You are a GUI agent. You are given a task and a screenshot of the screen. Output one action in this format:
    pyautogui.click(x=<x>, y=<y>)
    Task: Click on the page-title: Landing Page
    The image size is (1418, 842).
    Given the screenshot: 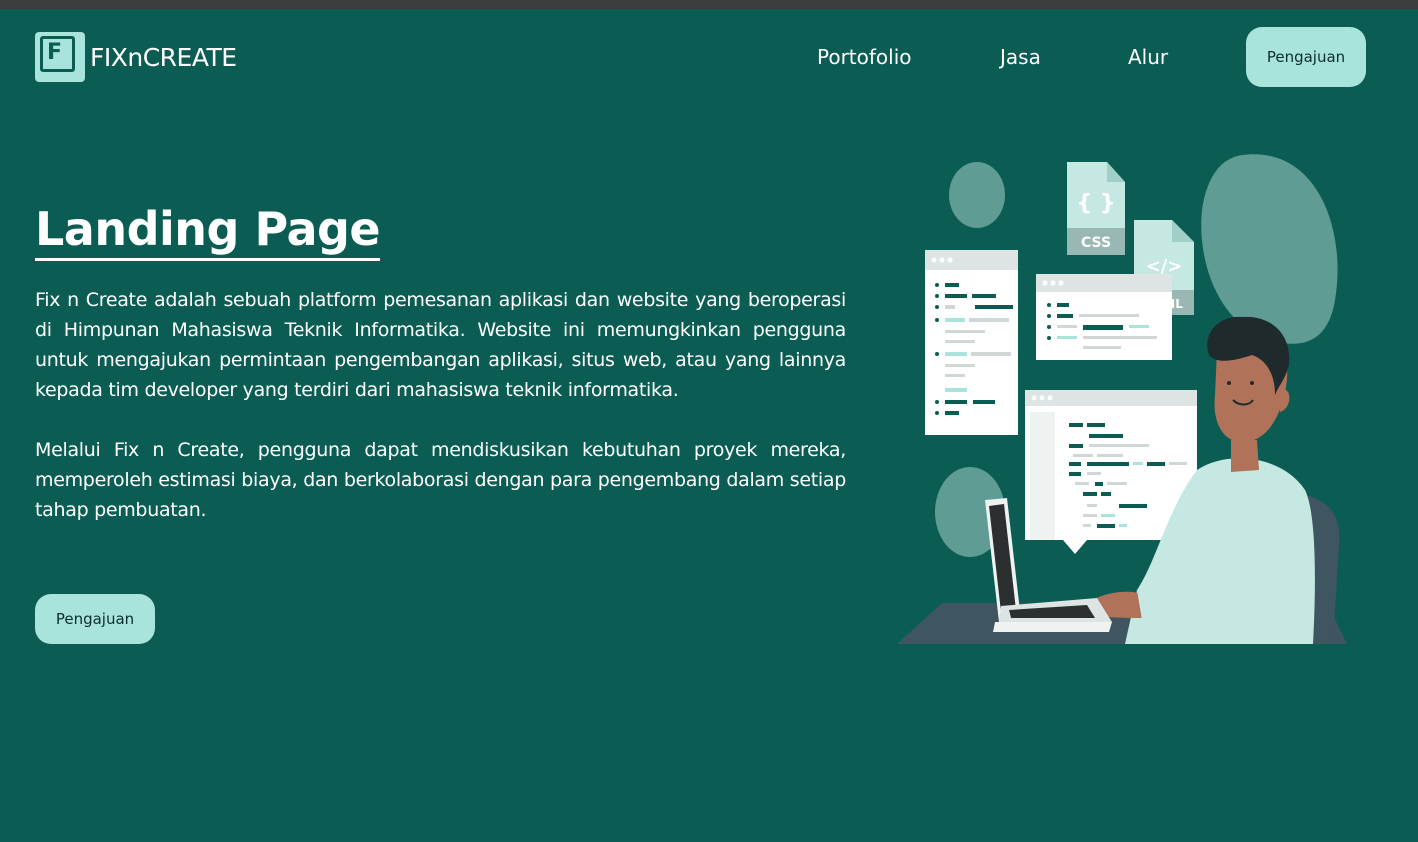 What is the action you would take?
    pyautogui.click(x=208, y=230)
    